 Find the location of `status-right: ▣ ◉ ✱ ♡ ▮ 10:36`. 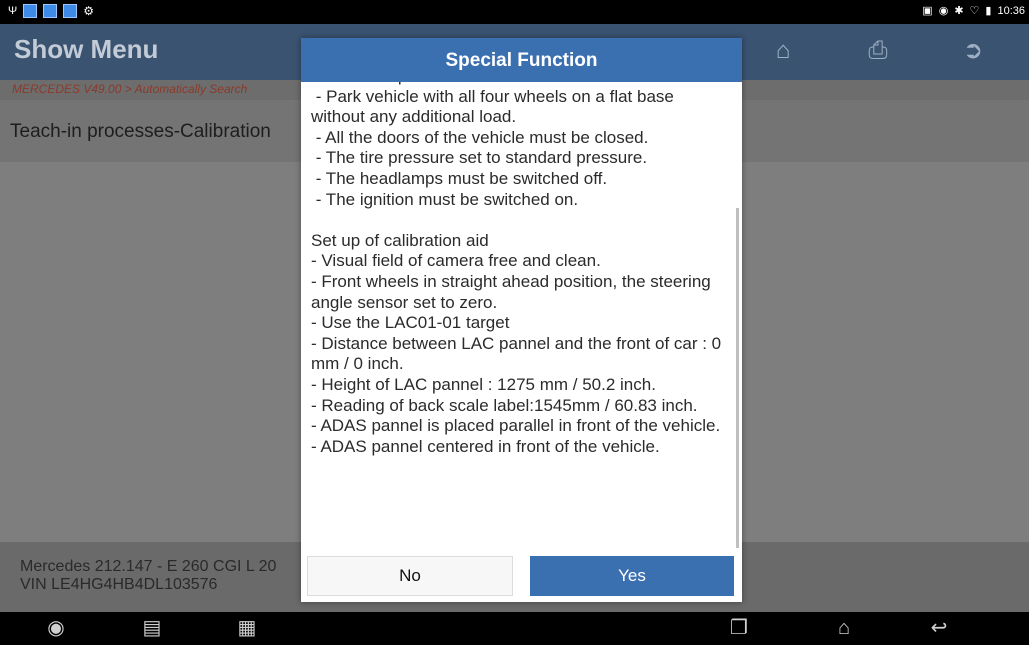

status-right: ▣ ◉ ✱ ♡ ▮ 10:36 is located at coordinates (973, 11).